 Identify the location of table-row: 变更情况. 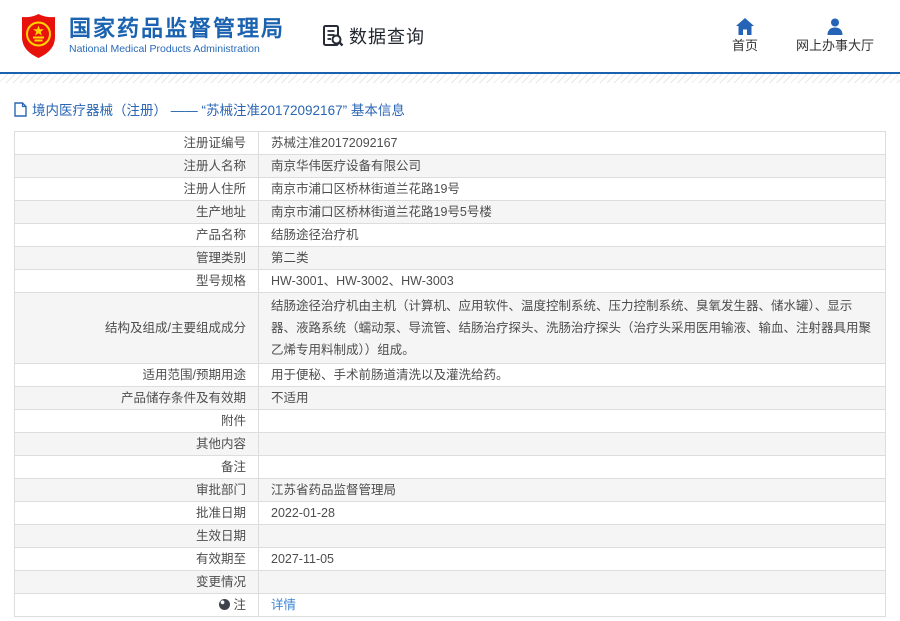
(450, 582).